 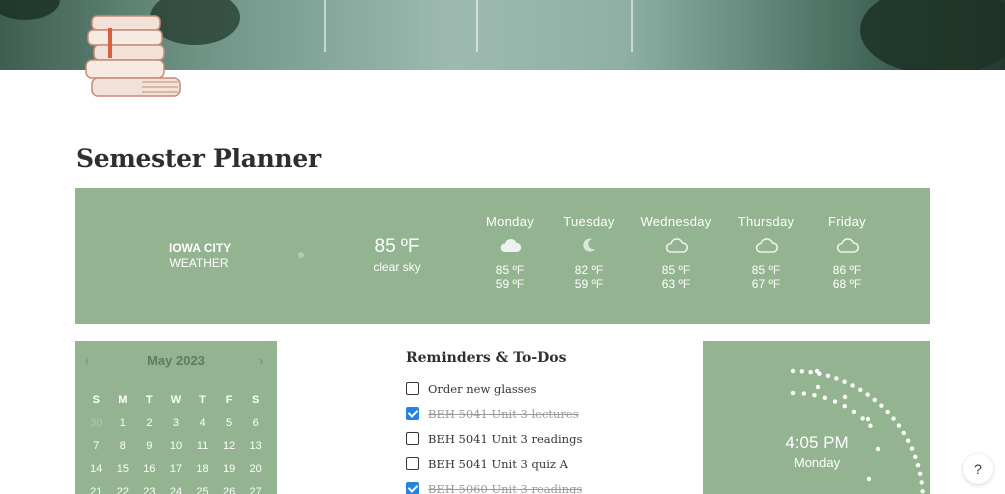 I want to click on calendar-day: 2, so click(x=149, y=423).